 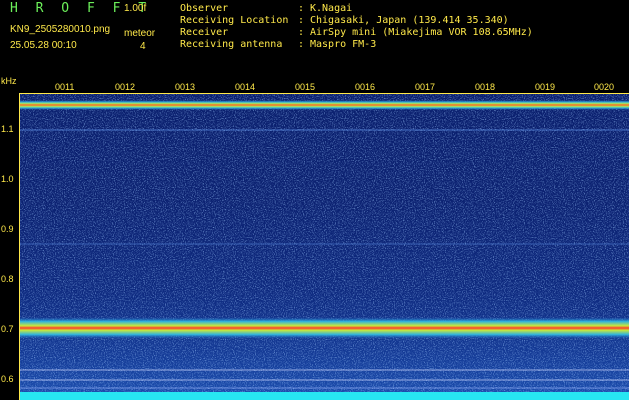 I want to click on x-label-0019: 0019, so click(x=545, y=87).